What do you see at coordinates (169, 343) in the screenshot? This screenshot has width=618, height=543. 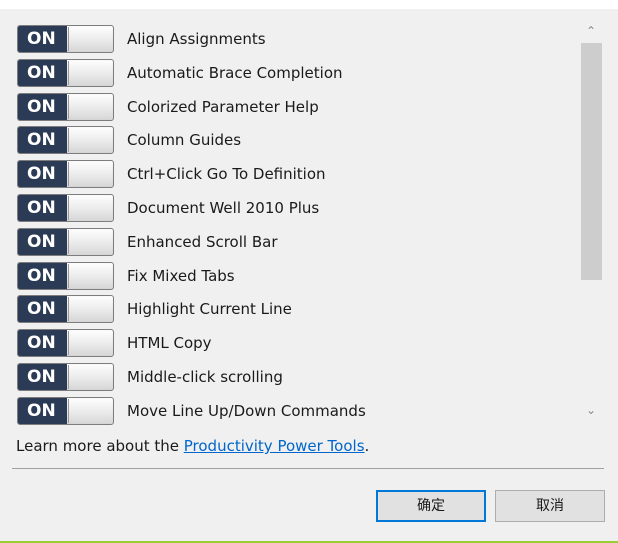 I see `feature-label: HTML Copy` at bounding box center [169, 343].